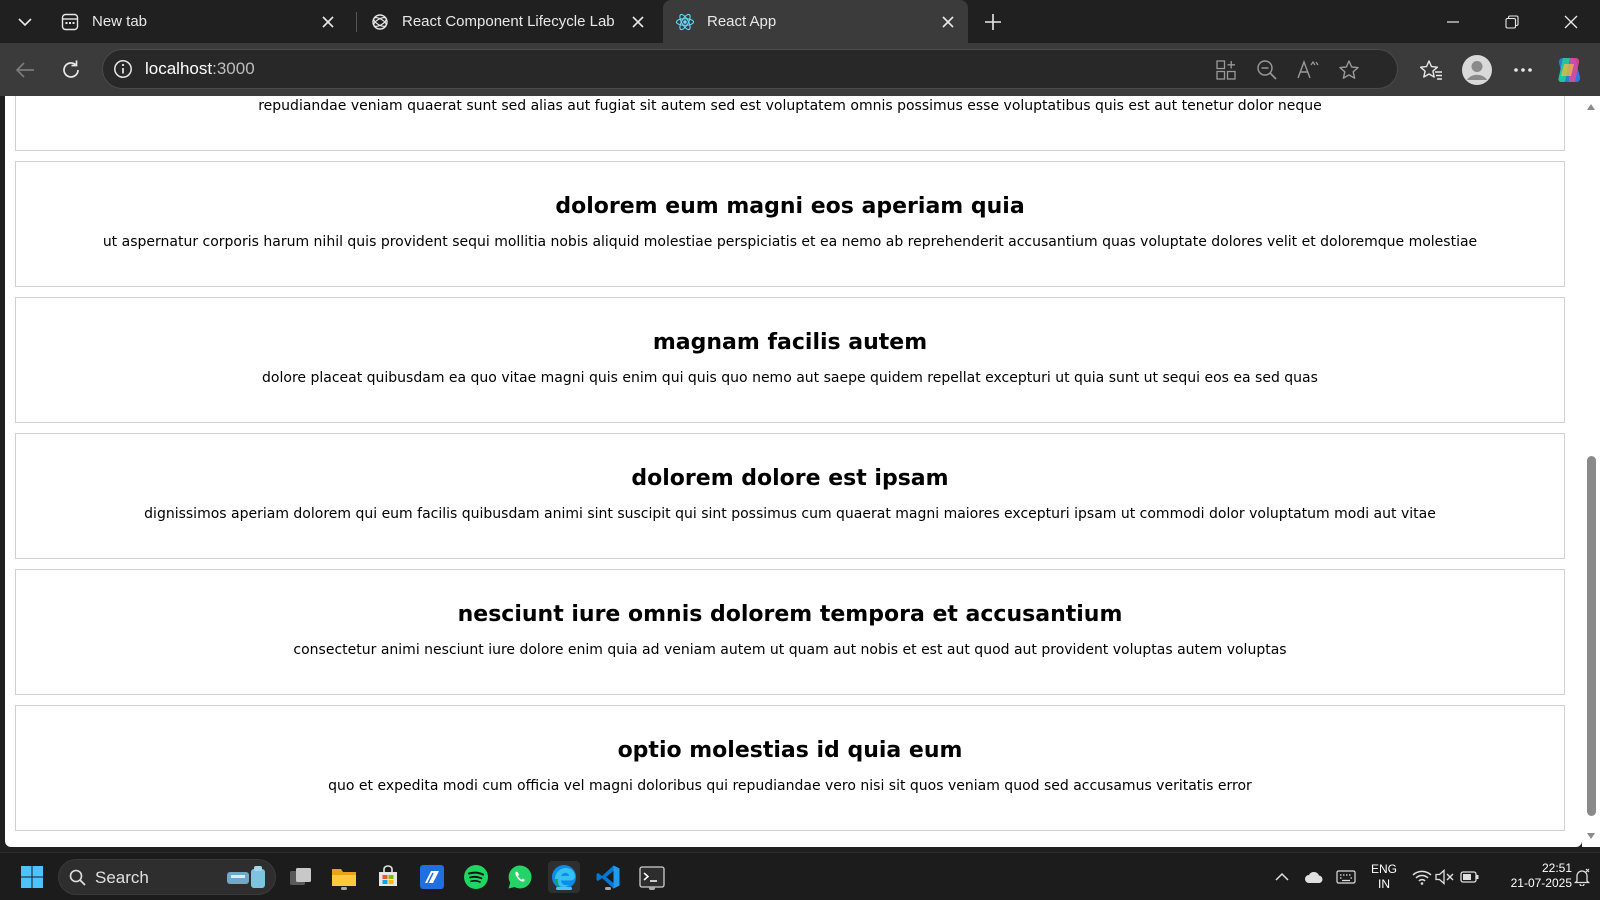 The image size is (1600, 900). Describe the element at coordinates (32, 877) in the screenshot. I see `start-button` at that location.